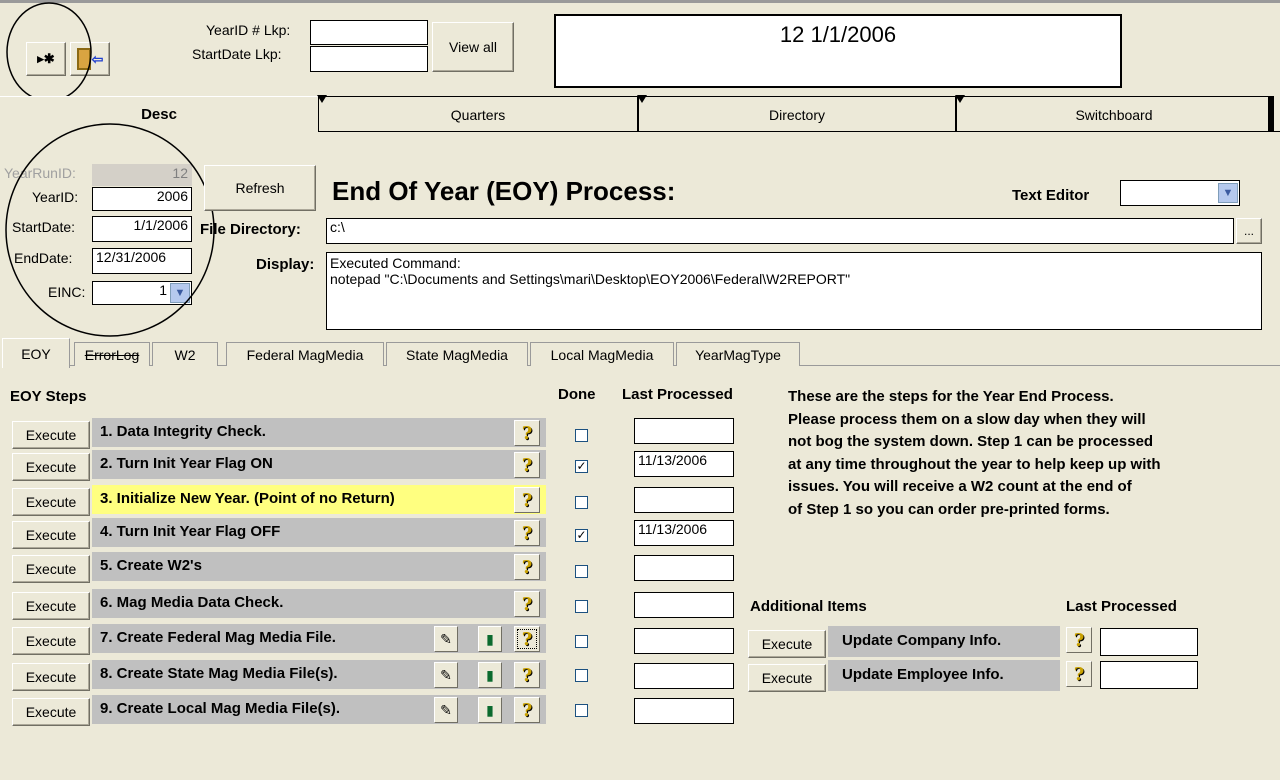  What do you see at coordinates (319, 465) in the screenshot?
I see `step-row-2: 2. Turn Init Year Flag ON` at bounding box center [319, 465].